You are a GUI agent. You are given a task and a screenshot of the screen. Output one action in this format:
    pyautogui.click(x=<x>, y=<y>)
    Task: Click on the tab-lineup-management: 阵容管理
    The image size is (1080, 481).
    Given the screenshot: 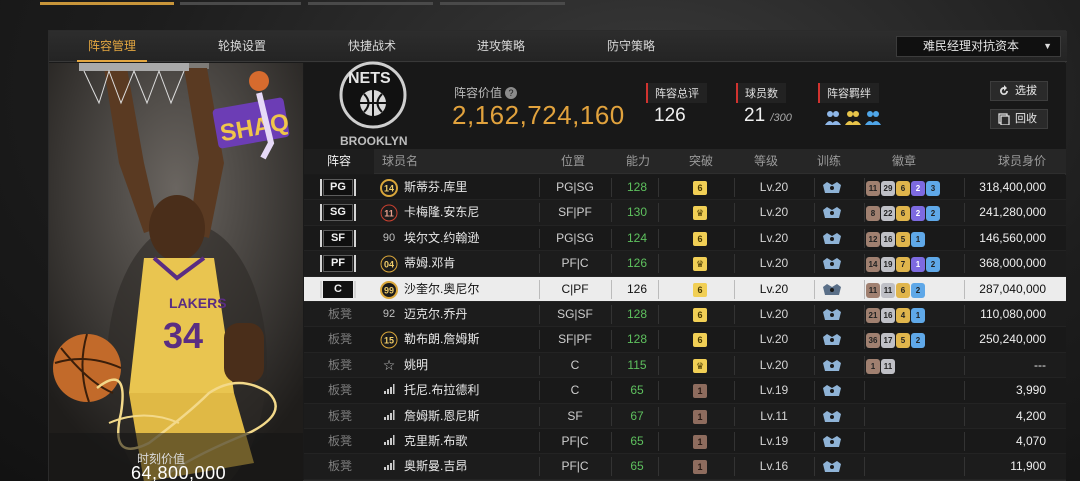 What is the action you would take?
    pyautogui.click(x=112, y=46)
    